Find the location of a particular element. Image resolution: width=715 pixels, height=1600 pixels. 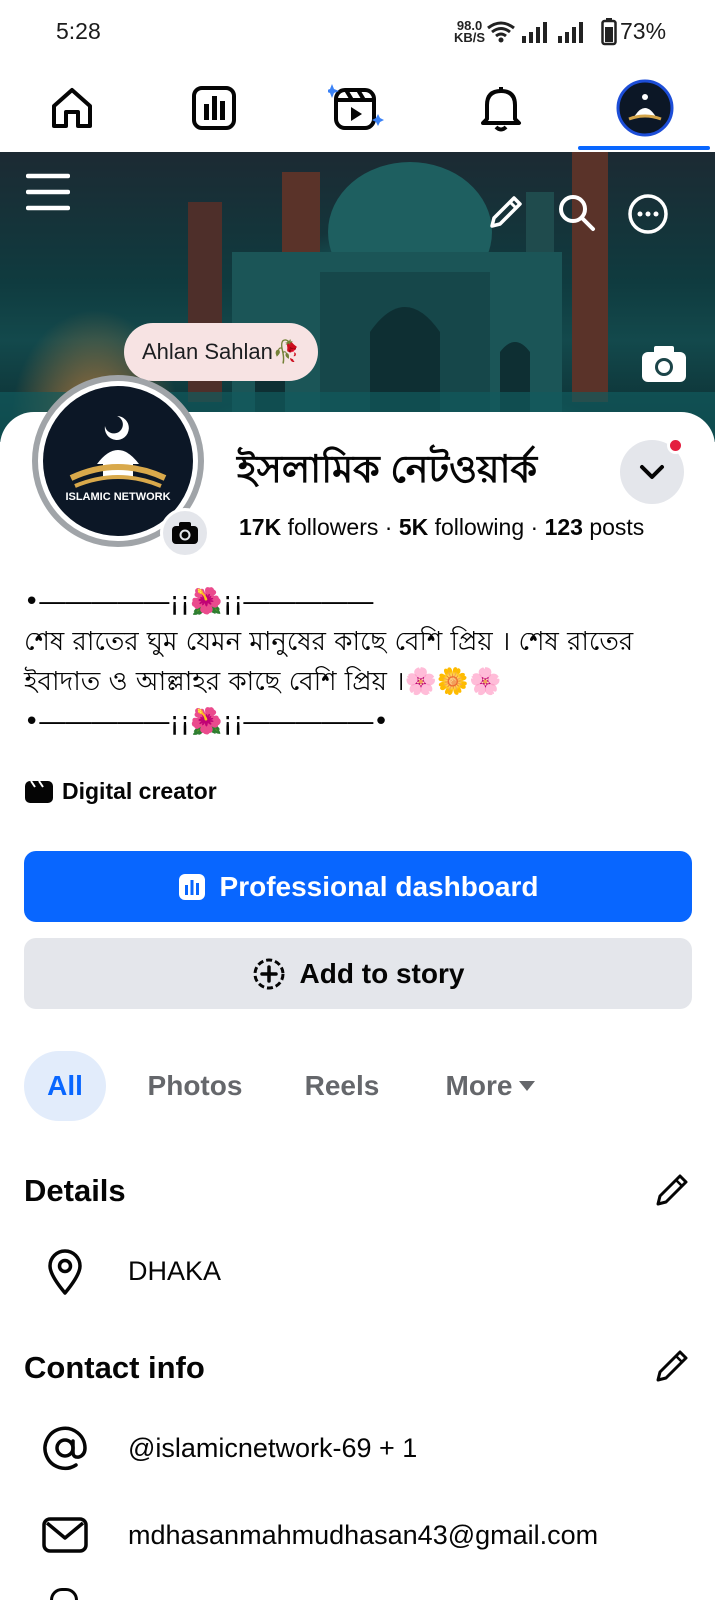

envelope-icon is located at coordinates (65, 1535).